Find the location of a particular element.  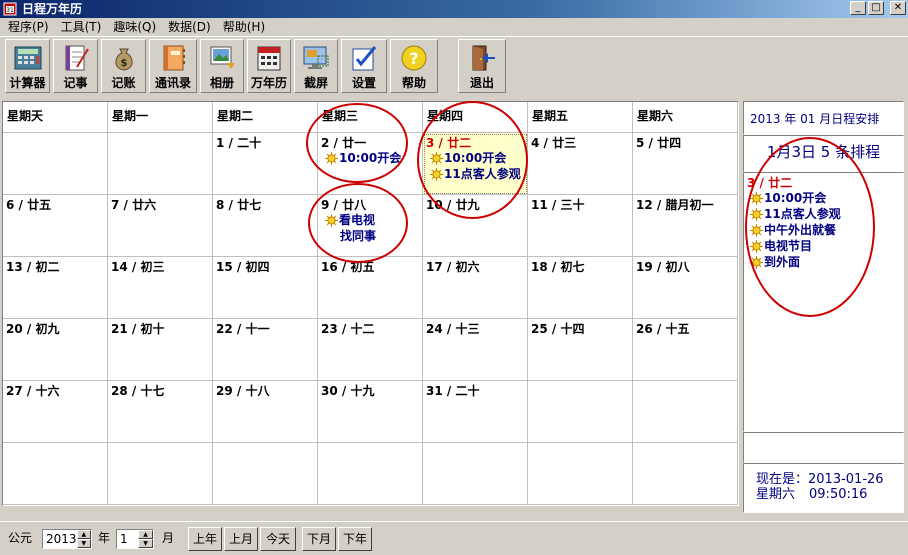

year-value: 2013 is located at coordinates (60, 539).